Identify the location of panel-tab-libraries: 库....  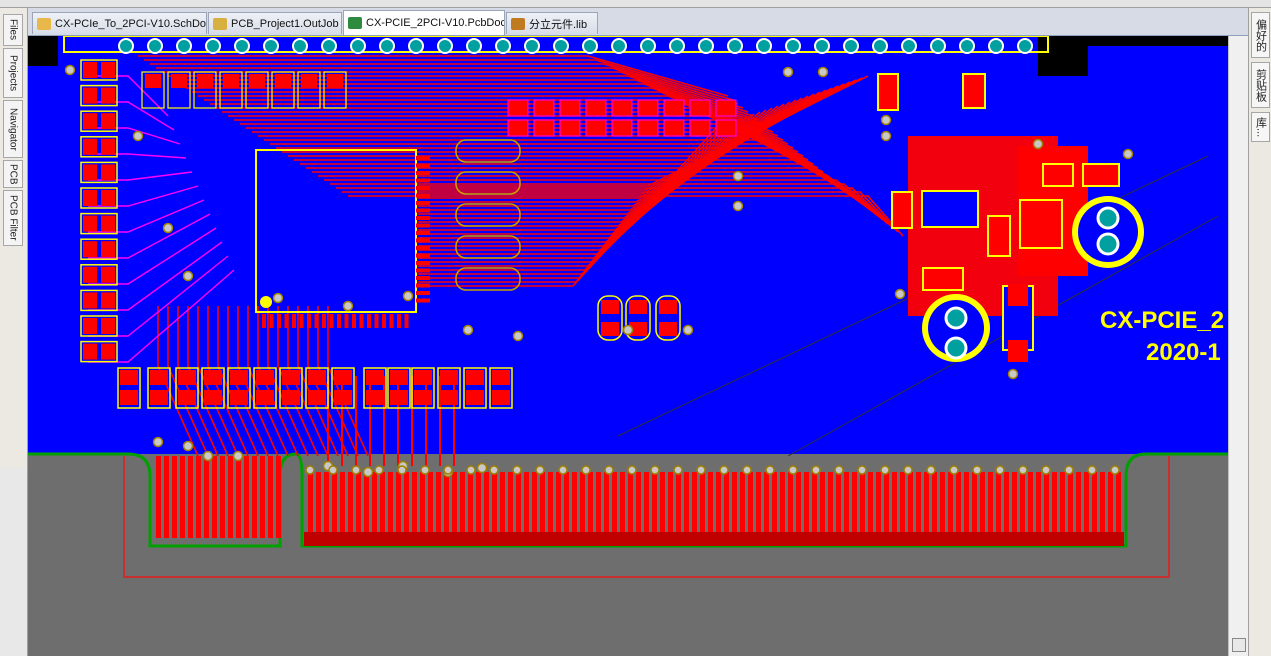
(1260, 127).